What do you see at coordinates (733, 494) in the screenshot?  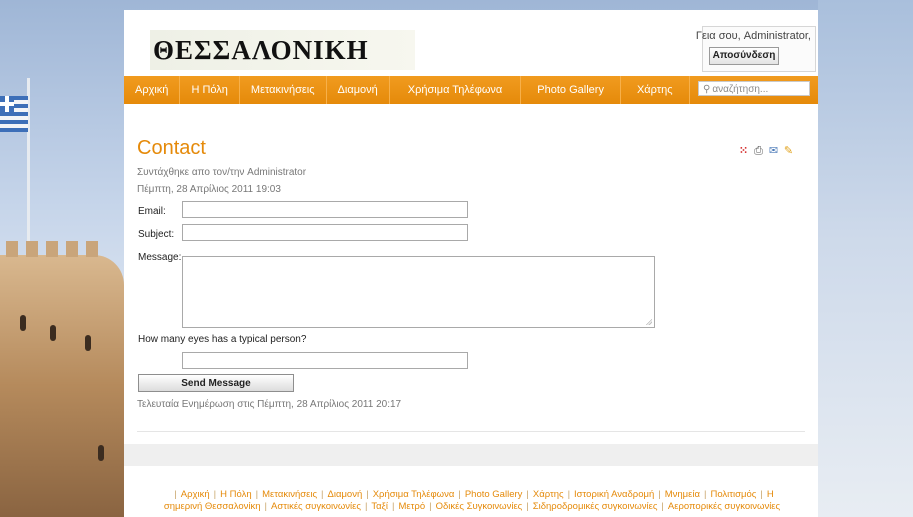 I see `footer-link: Πολιτισμός` at bounding box center [733, 494].